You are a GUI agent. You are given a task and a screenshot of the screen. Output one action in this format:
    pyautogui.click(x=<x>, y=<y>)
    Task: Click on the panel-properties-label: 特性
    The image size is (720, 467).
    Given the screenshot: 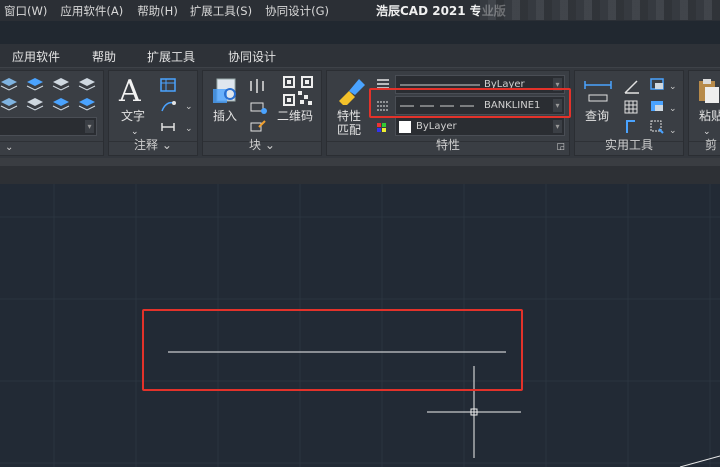 What is the action you would take?
    pyautogui.click(x=448, y=144)
    